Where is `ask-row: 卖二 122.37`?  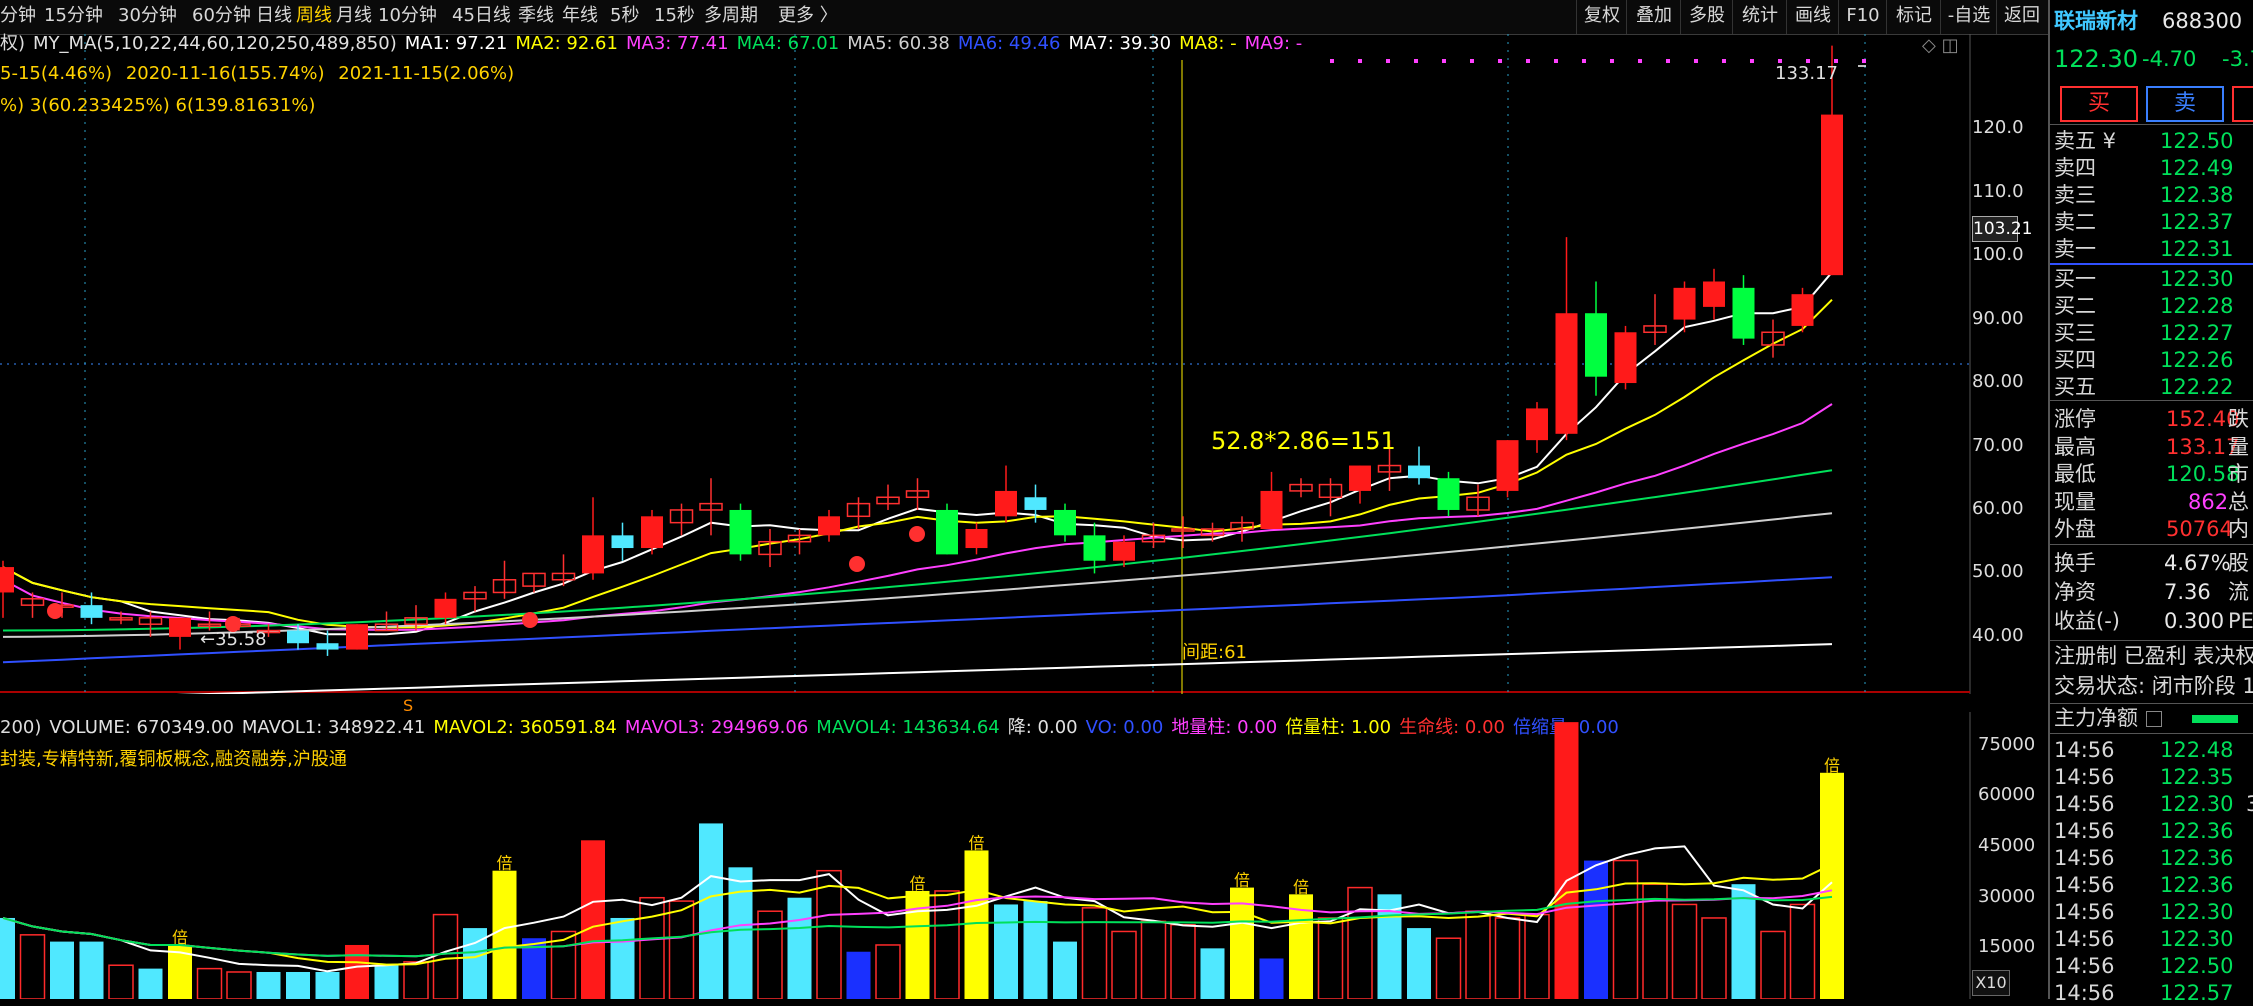 ask-row: 卖二 122.37 is located at coordinates (2151, 222).